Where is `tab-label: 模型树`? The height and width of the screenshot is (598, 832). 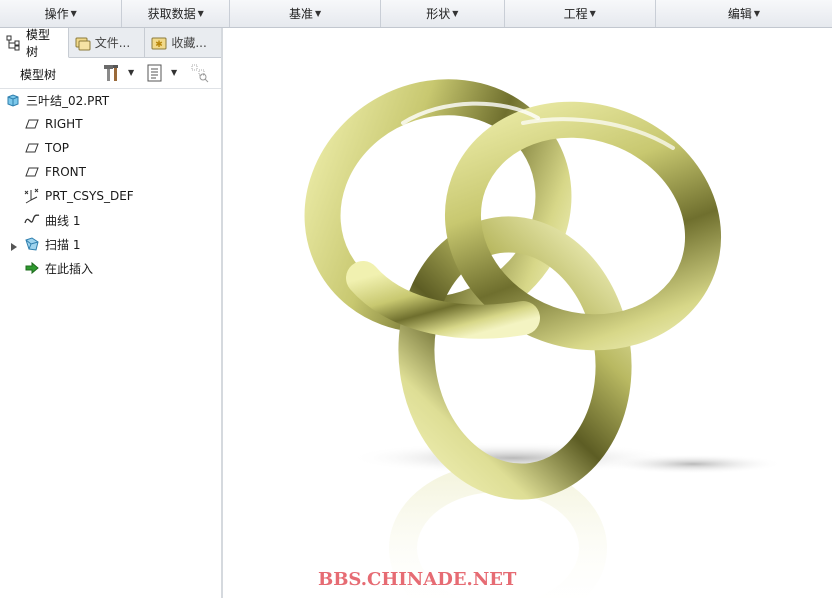 tab-label: 模型树 is located at coordinates (38, 43).